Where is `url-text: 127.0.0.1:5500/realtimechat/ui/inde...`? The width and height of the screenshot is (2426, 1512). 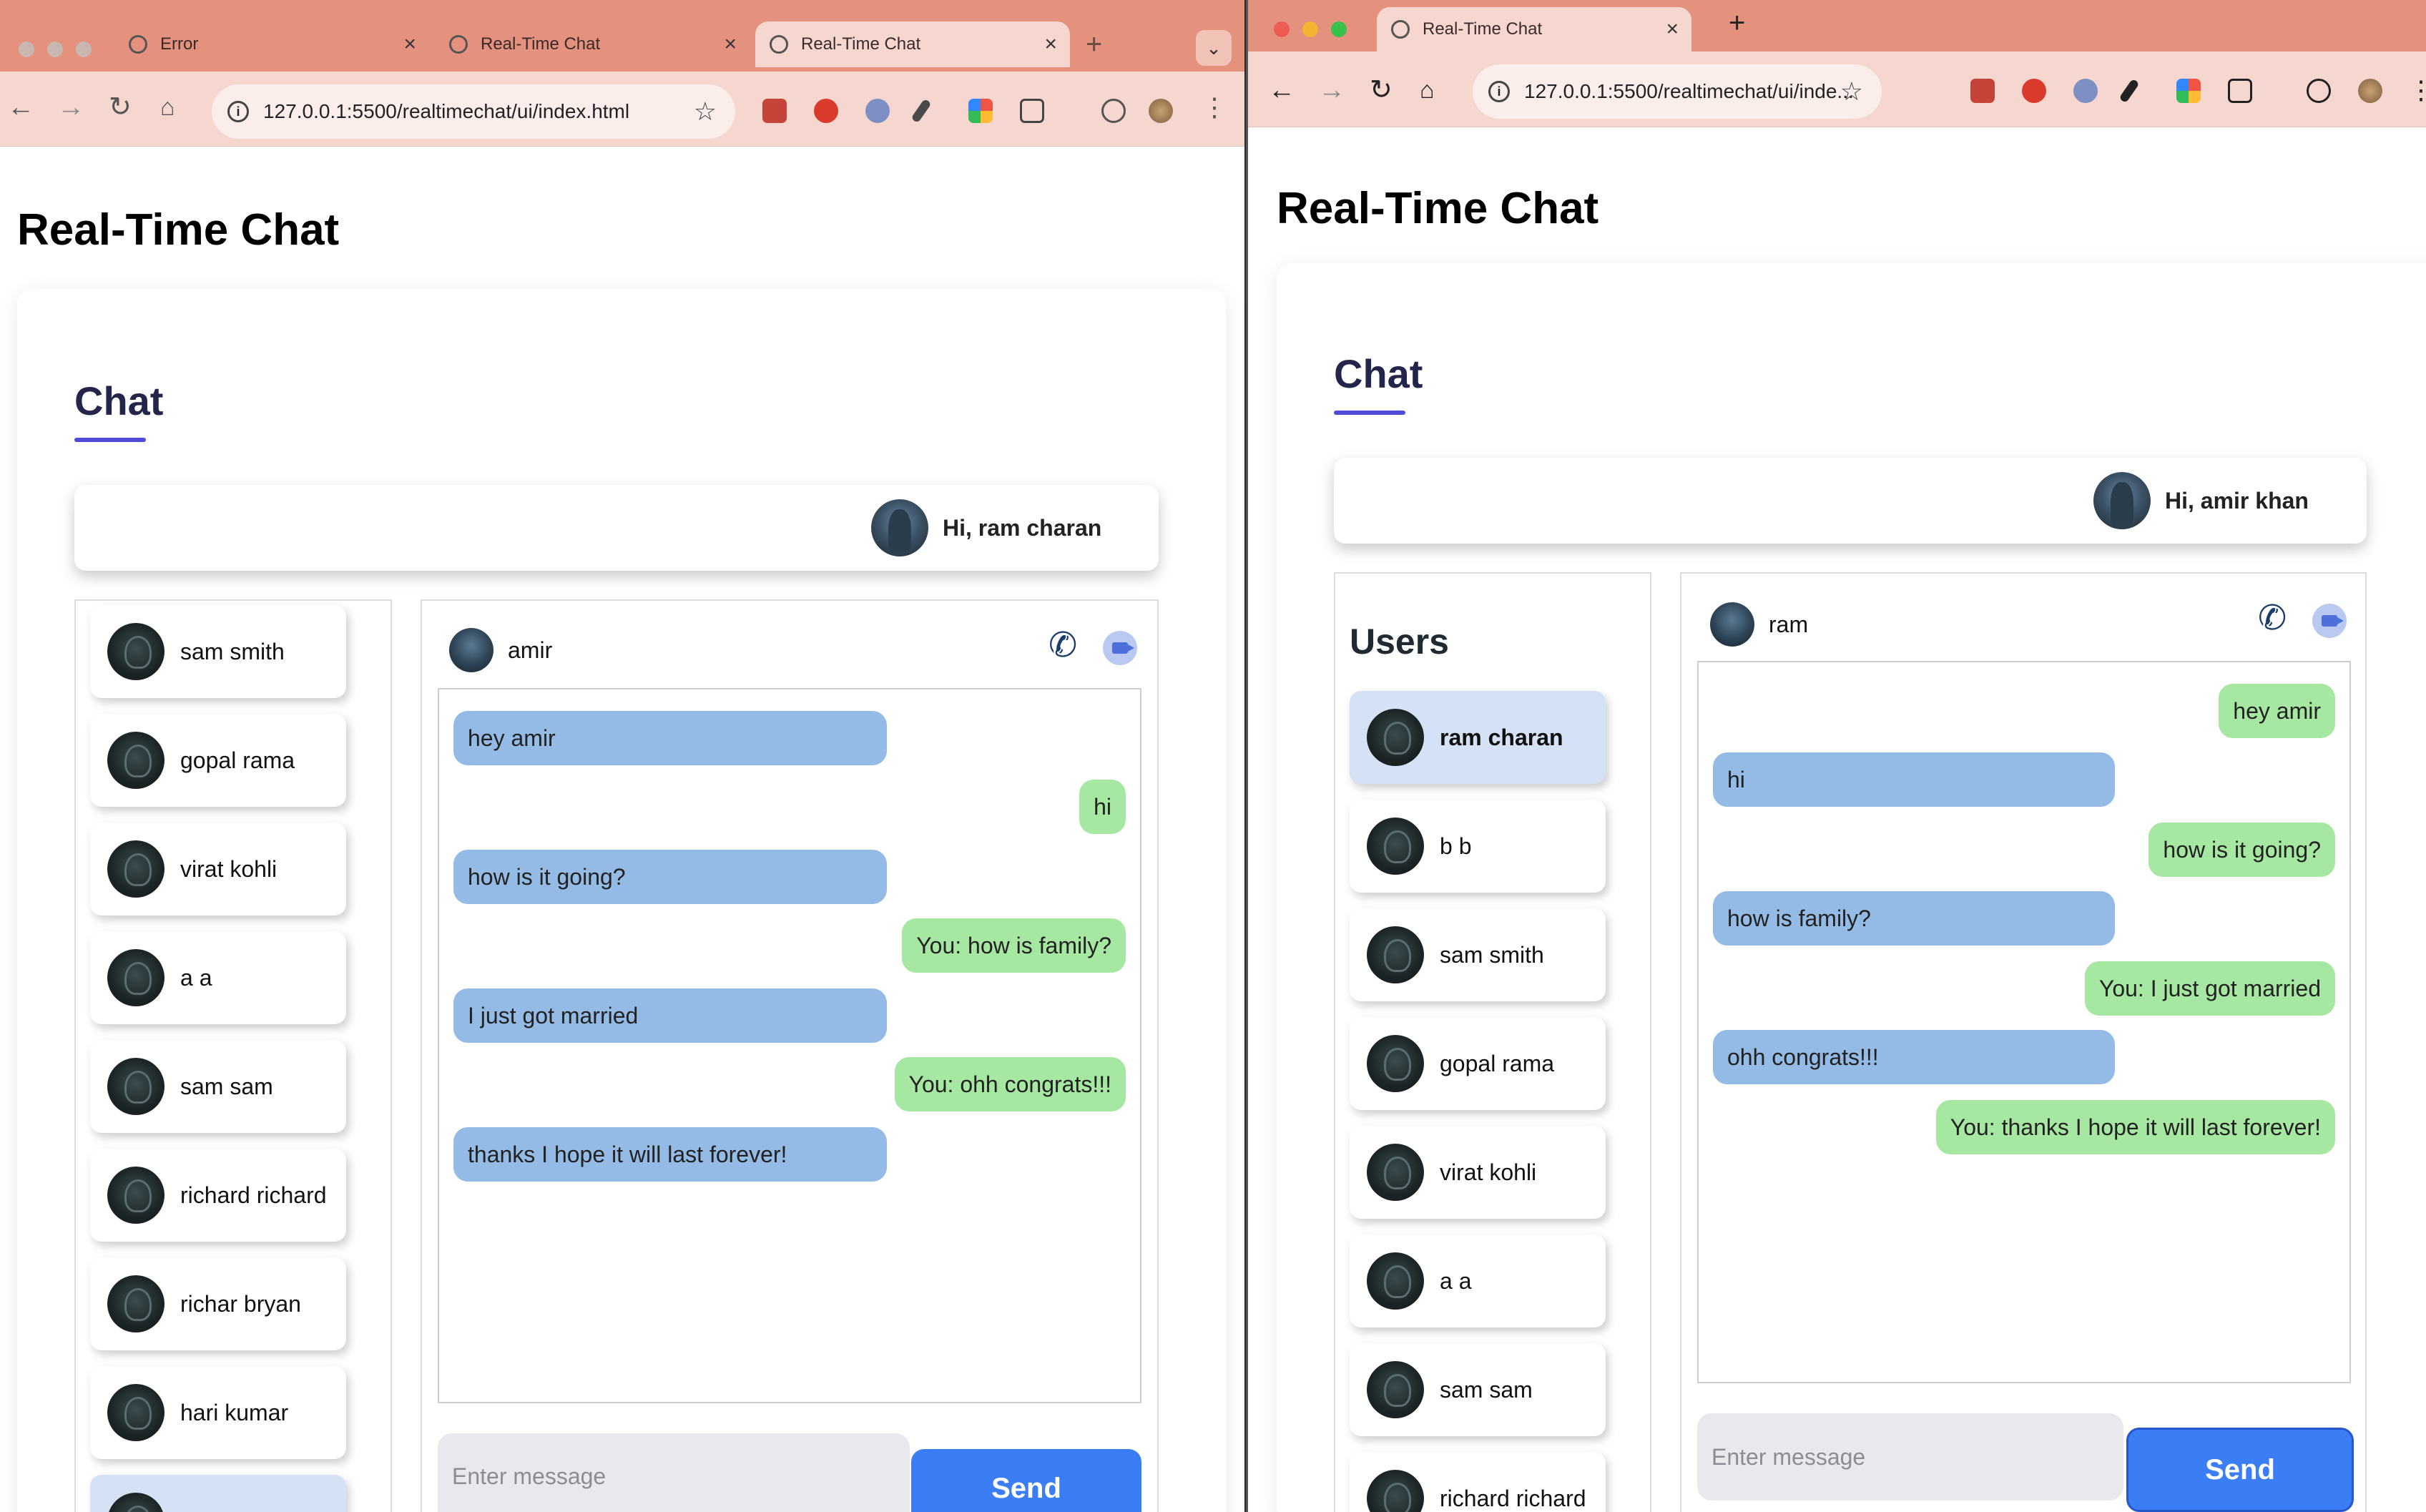
url-text: 127.0.0.1:5500/realtimechat/ui/inde... is located at coordinates (1689, 91).